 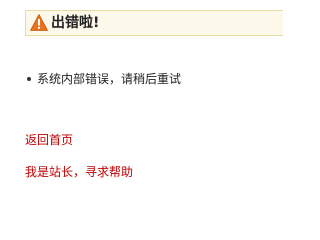 What do you see at coordinates (29, 79) in the screenshot?
I see `bullet-icon` at bounding box center [29, 79].